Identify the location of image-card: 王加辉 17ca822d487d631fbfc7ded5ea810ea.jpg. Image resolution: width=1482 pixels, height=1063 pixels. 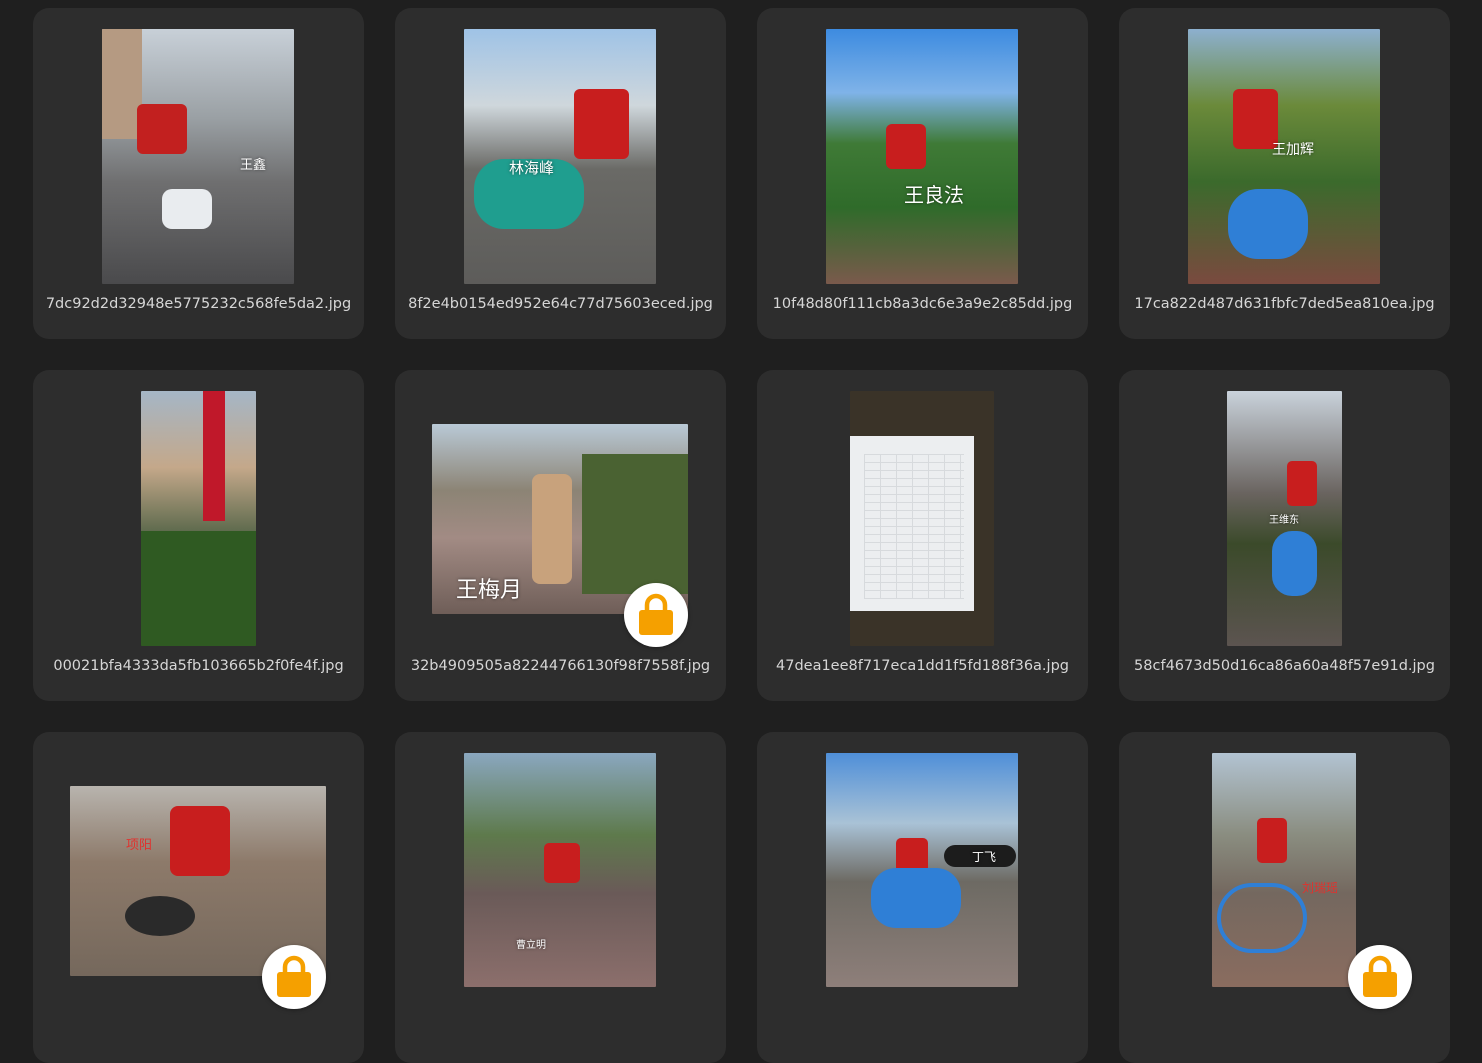
(1284, 173).